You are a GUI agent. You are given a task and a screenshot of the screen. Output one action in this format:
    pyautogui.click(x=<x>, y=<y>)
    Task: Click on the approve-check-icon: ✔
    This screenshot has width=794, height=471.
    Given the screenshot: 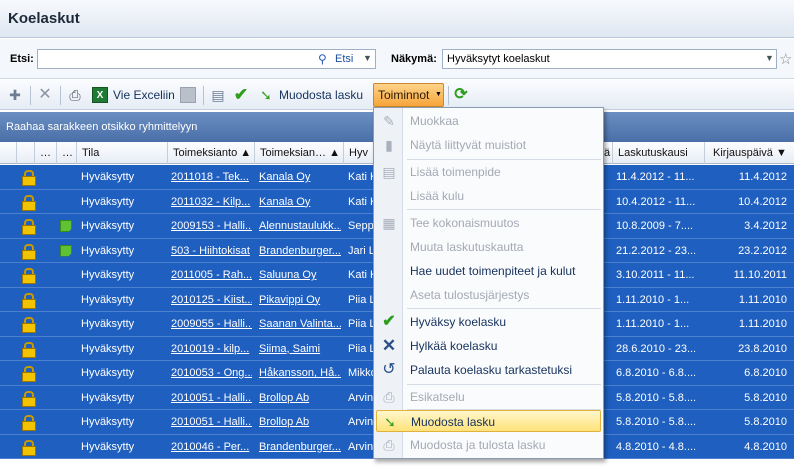 What is the action you would take?
    pyautogui.click(x=241, y=94)
    